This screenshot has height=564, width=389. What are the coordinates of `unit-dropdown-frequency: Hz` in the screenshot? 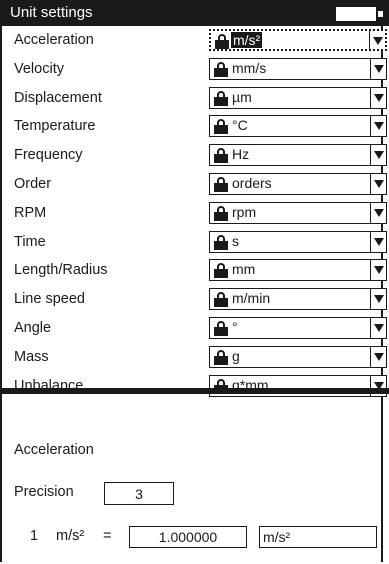 It's located at (298, 155).